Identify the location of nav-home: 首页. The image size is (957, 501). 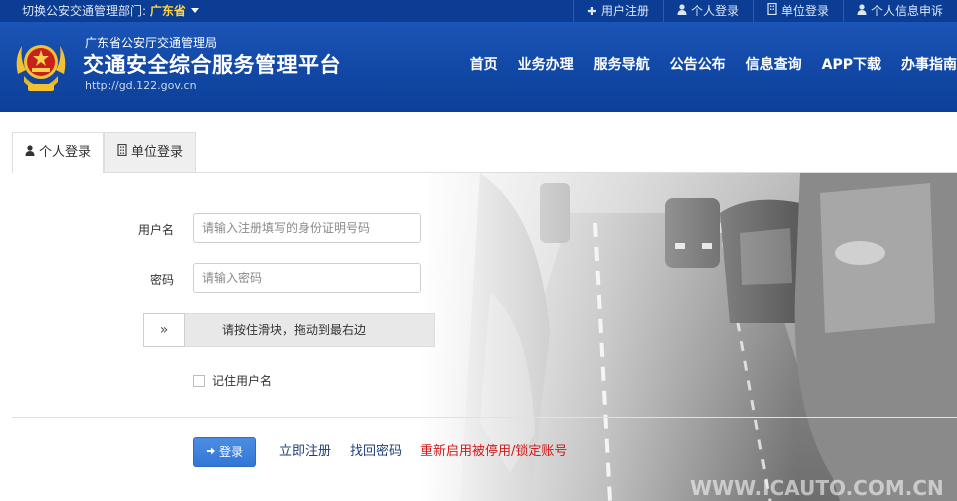
(484, 64).